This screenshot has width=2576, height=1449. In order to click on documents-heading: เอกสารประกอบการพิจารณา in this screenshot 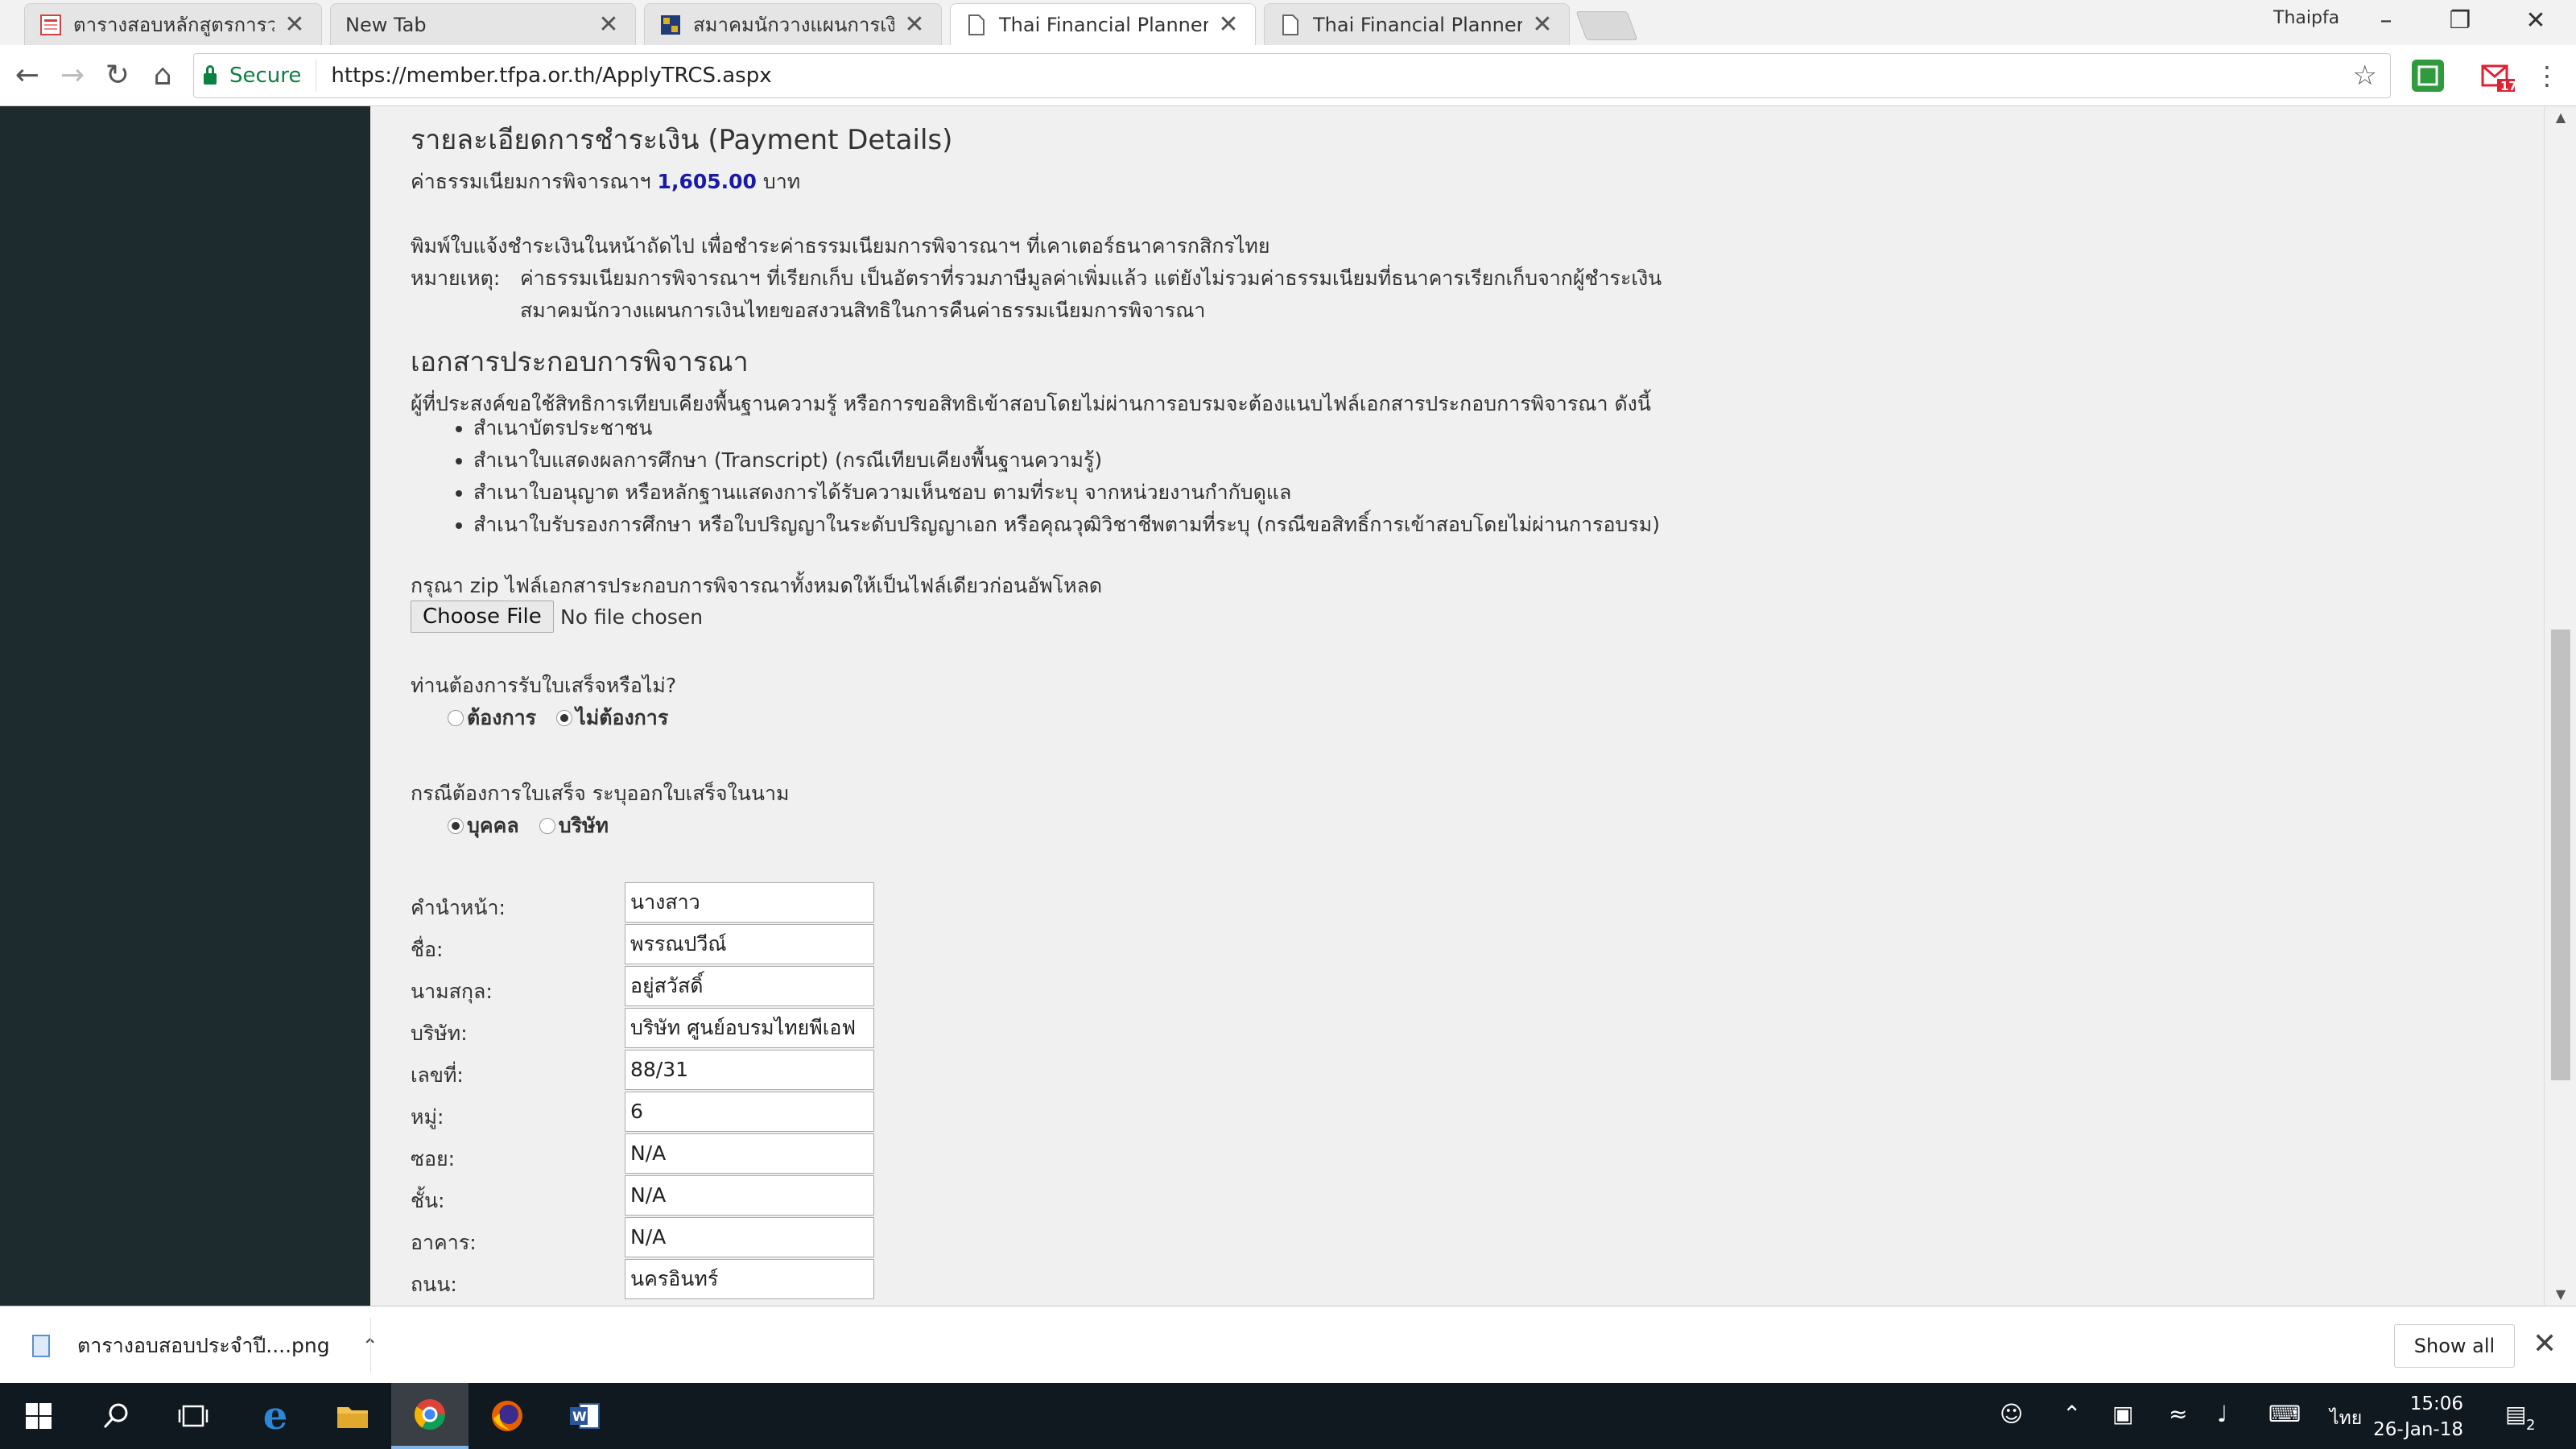, I will do `click(580, 362)`.